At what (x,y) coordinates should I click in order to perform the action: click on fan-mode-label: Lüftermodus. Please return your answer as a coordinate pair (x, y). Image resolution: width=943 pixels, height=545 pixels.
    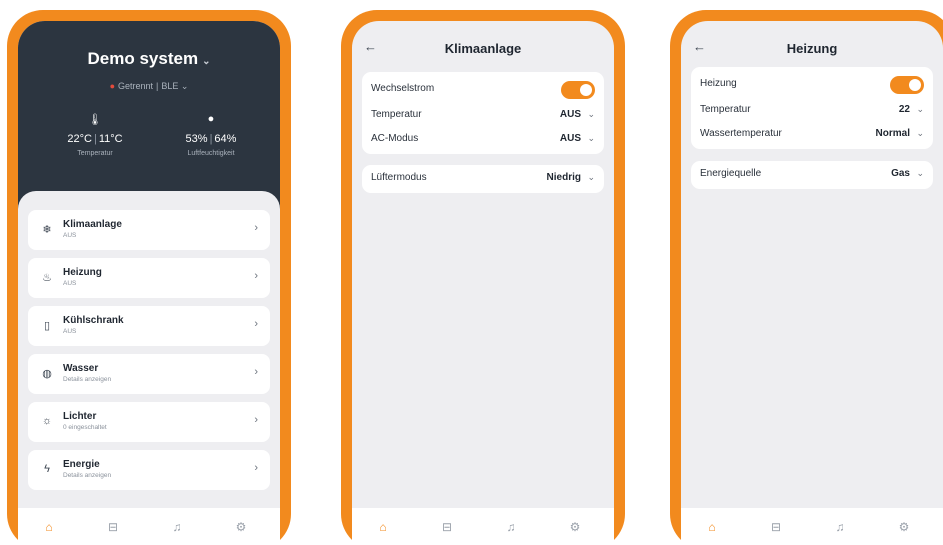
    Looking at the image, I should click on (399, 177).